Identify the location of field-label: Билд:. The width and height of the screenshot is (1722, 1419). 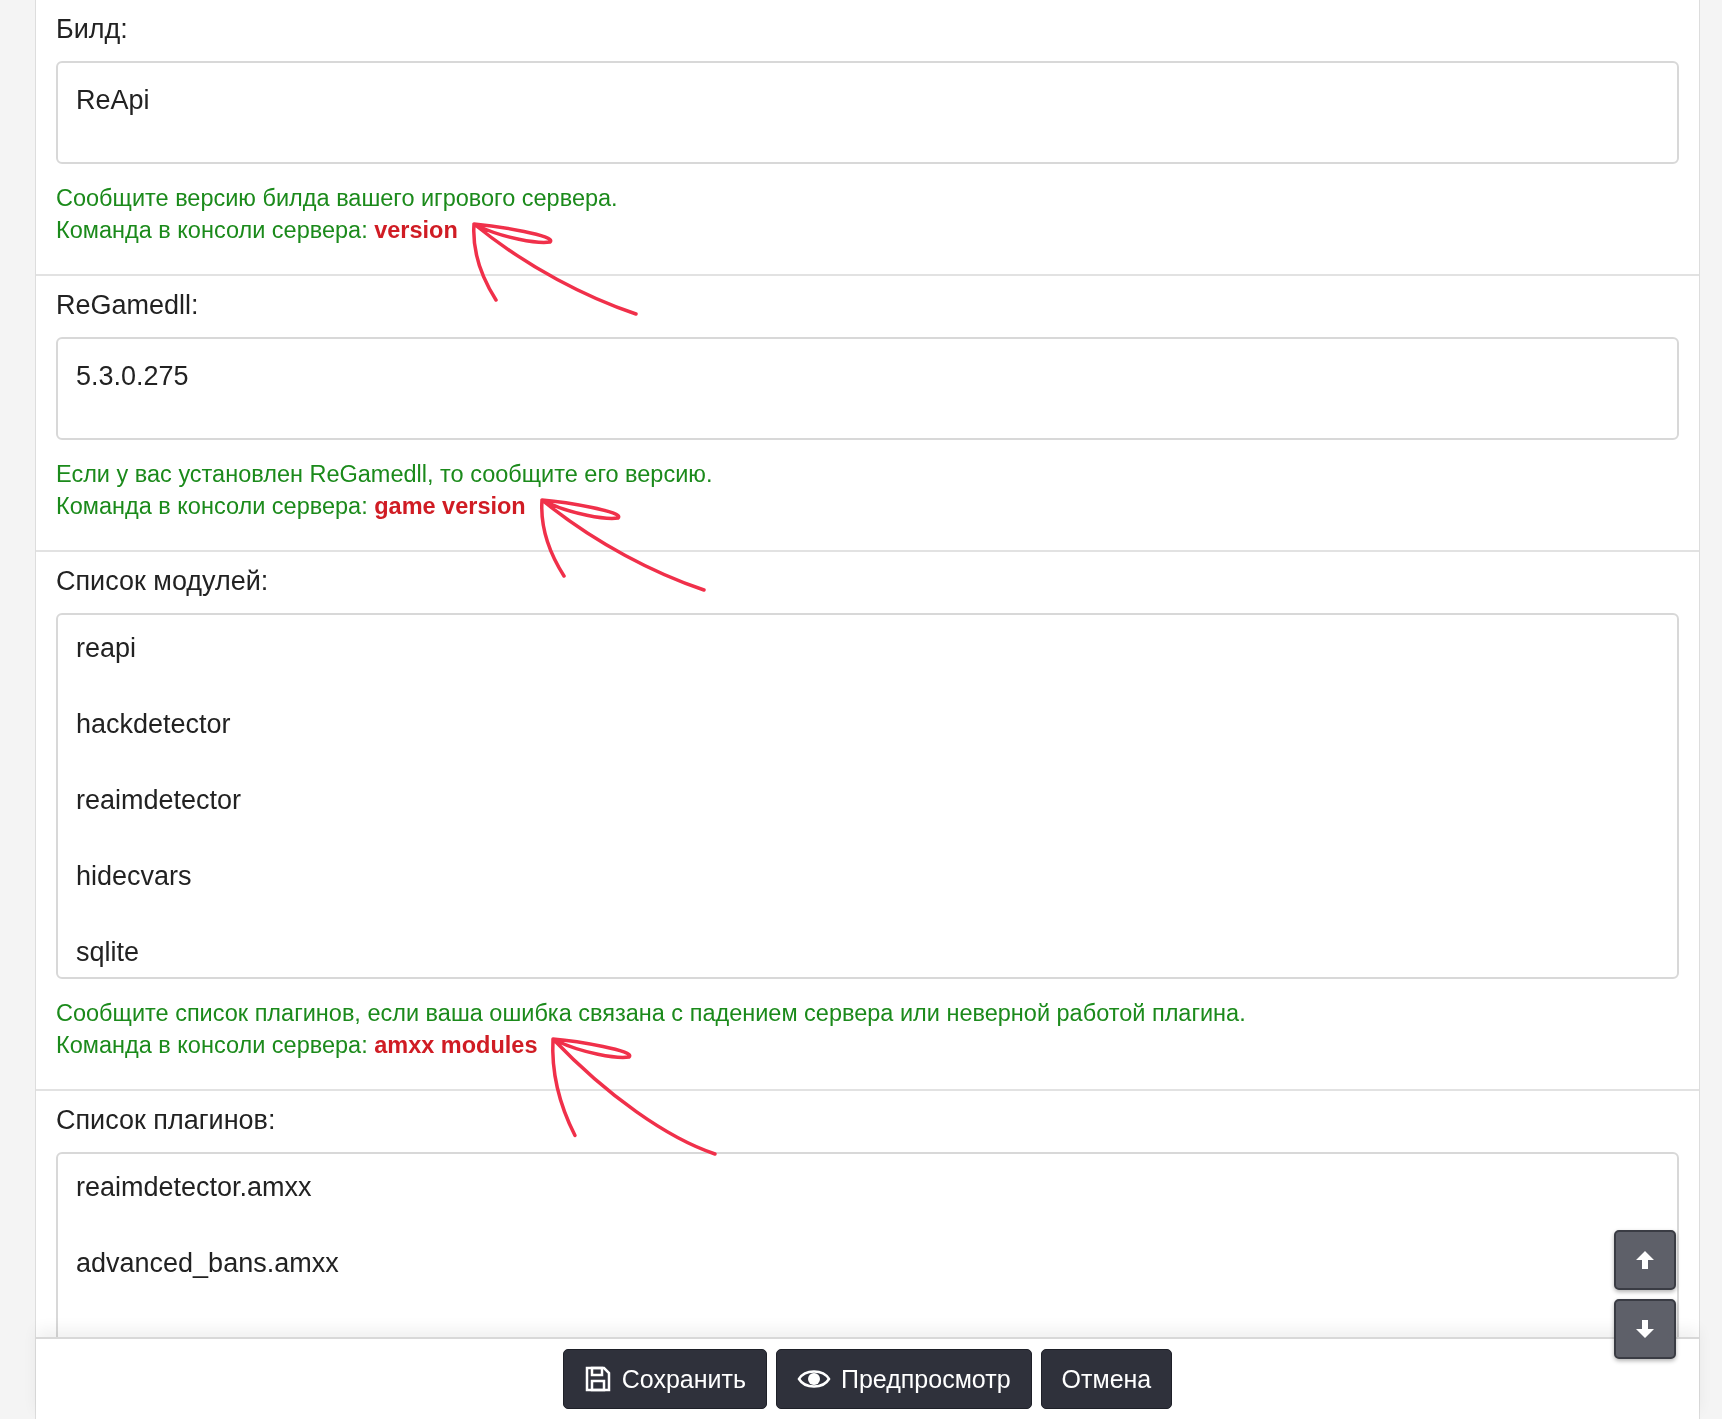
(92, 29).